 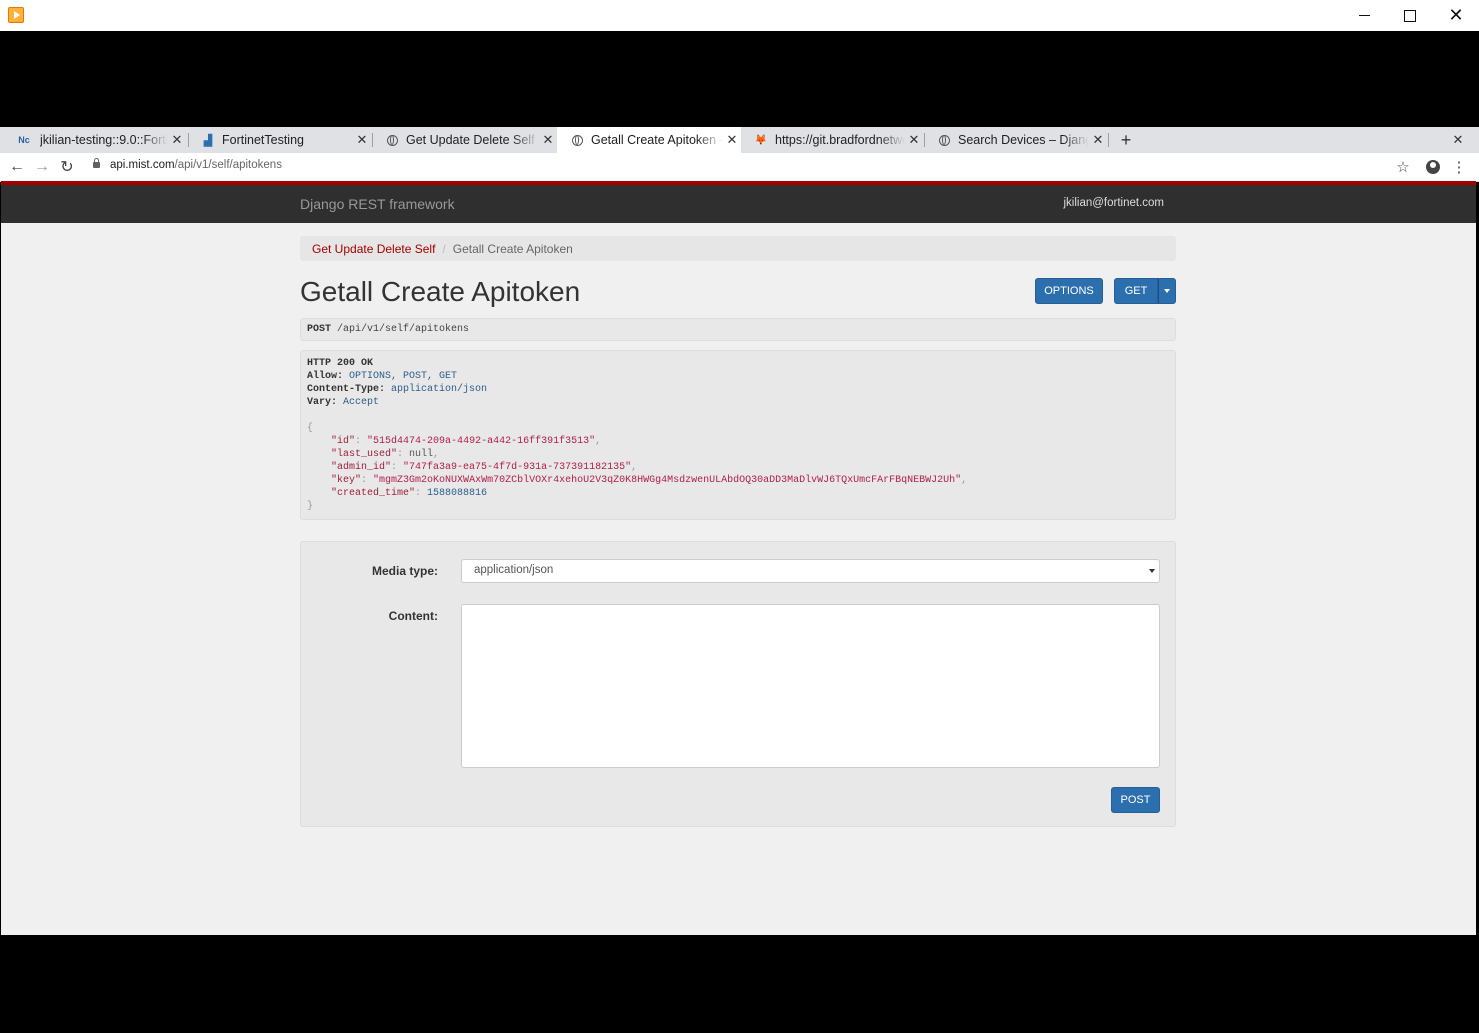 What do you see at coordinates (373, 493) in the screenshot?
I see `json-key: "created_time"` at bounding box center [373, 493].